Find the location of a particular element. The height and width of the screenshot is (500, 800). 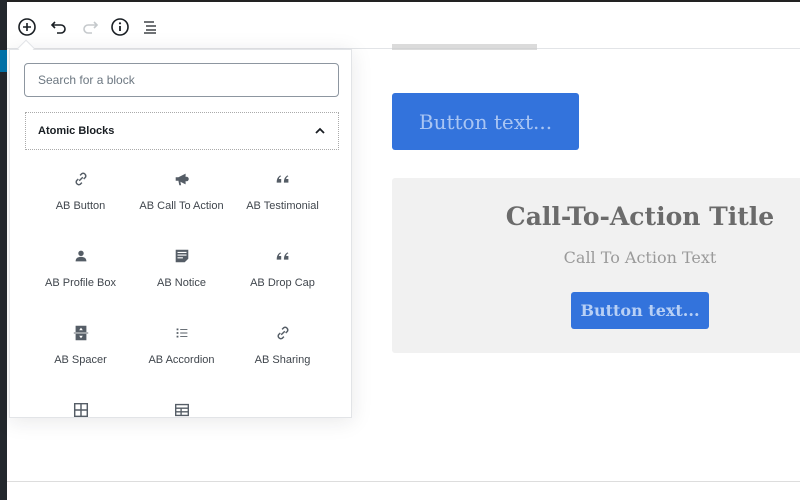

atomic-blocks-panel-toggle: Atomic Blocks is located at coordinates (182, 131).